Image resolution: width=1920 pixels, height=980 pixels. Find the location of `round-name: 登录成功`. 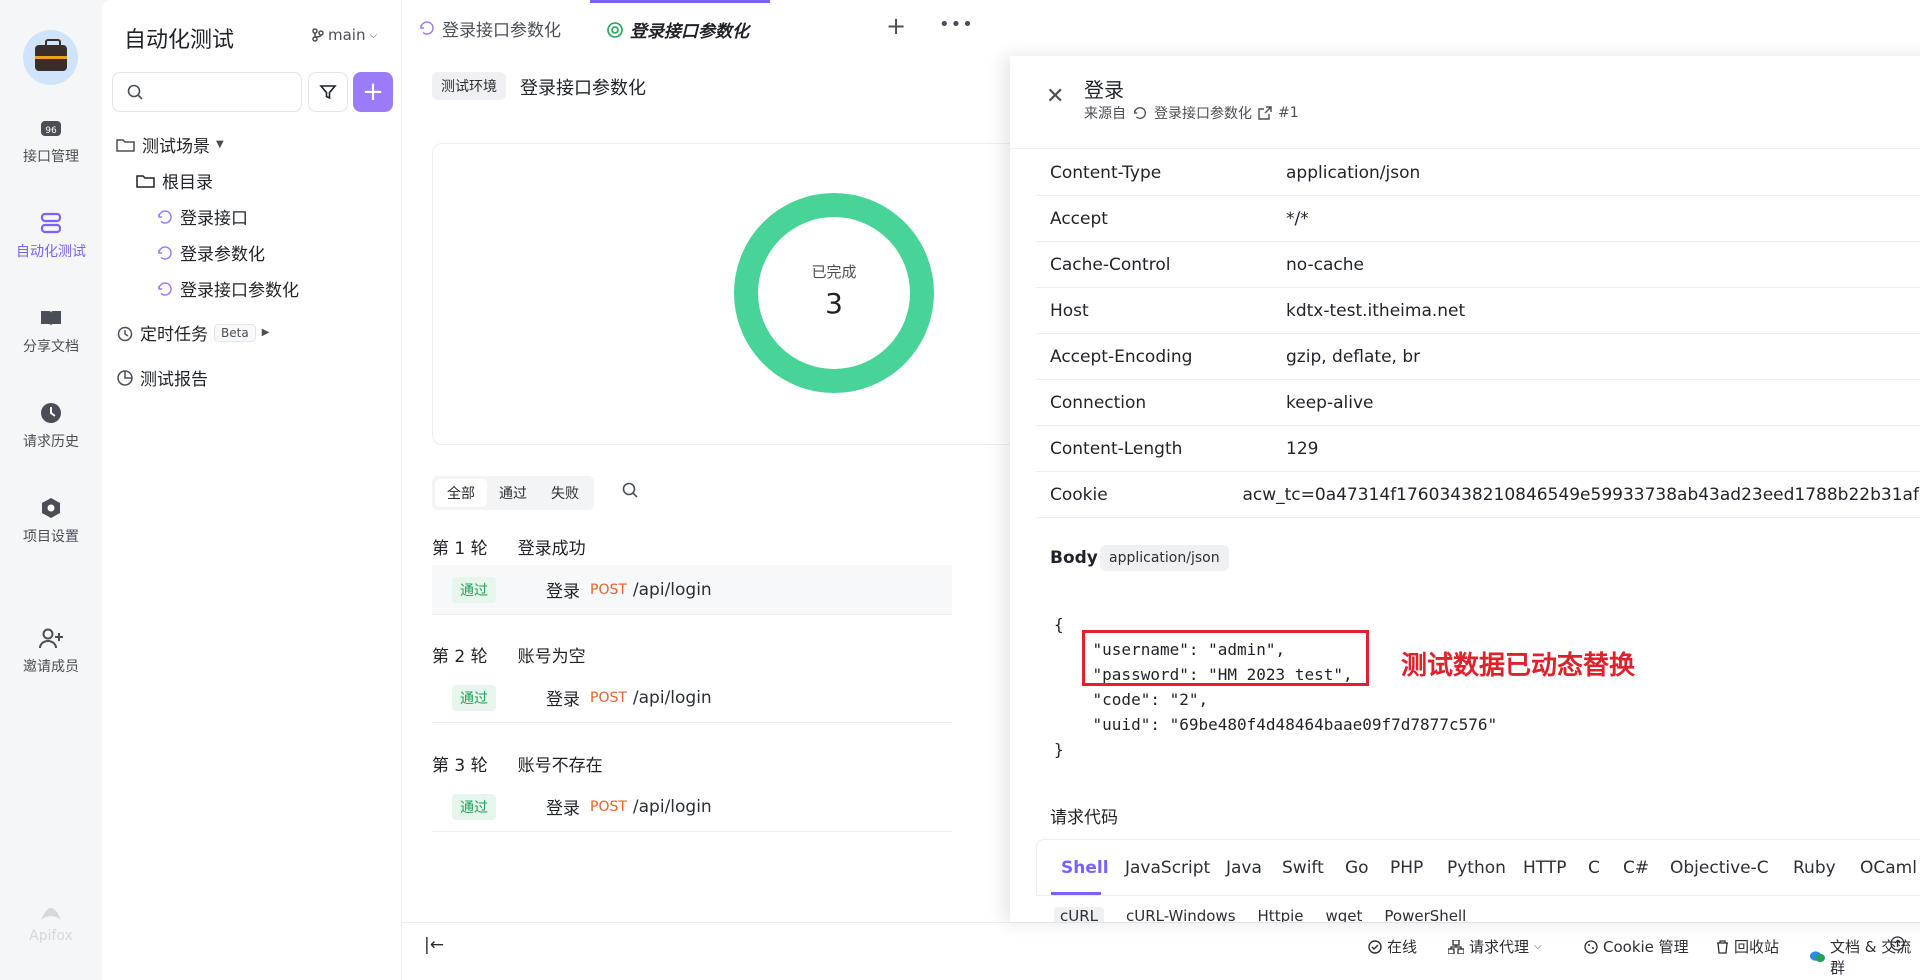

round-name: 登录成功 is located at coordinates (551, 549).